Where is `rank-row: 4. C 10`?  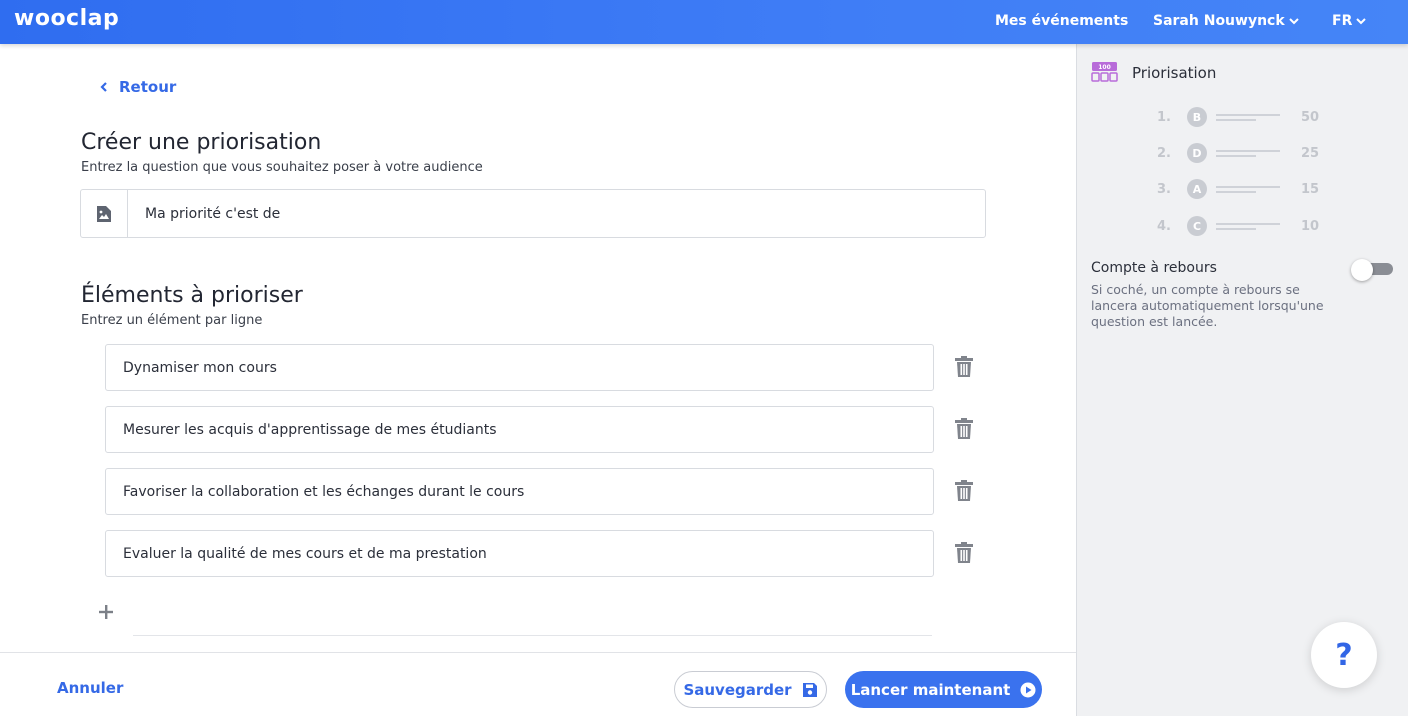 rank-row: 4. C 10 is located at coordinates (1238, 226).